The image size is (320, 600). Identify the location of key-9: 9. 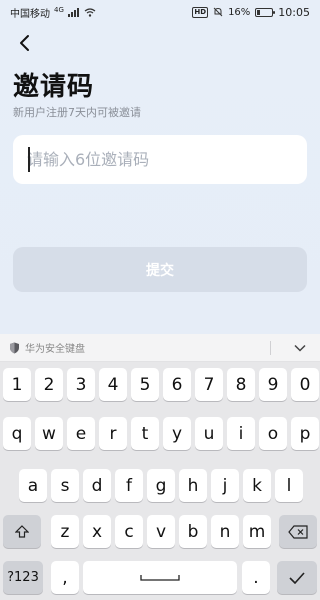
(273, 384).